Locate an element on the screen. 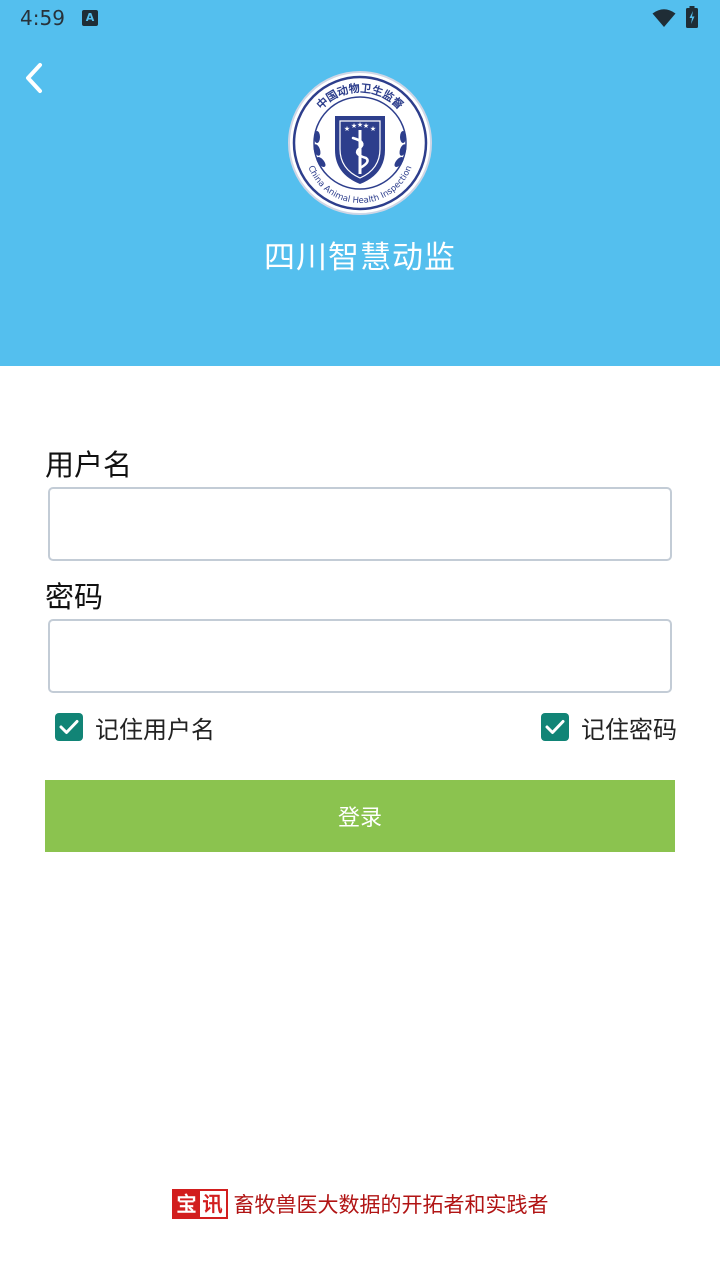 This screenshot has height=1280, width=720. chevron-left-icon is located at coordinates (34, 78).